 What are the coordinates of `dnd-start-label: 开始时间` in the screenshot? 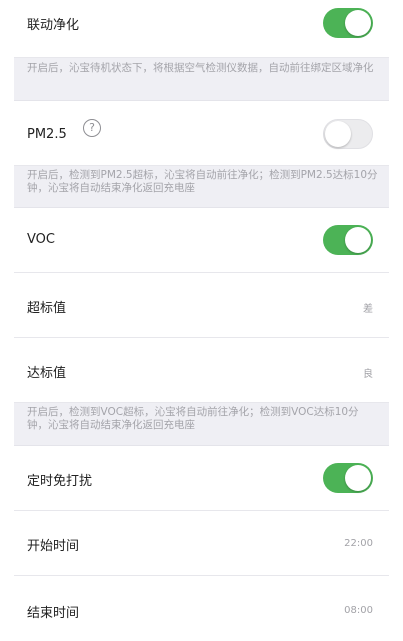 It's located at (53, 546).